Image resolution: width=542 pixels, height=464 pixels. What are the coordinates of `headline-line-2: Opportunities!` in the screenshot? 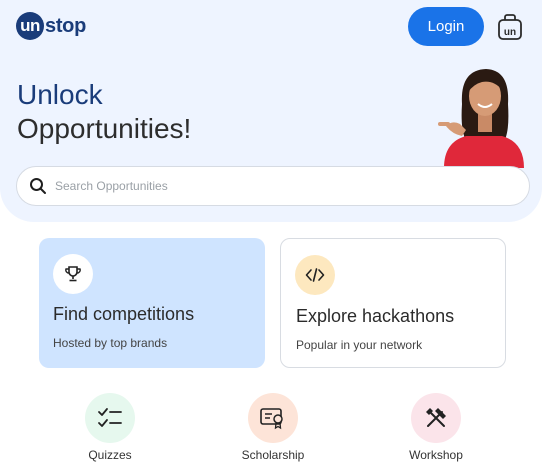 It's located at (104, 128).